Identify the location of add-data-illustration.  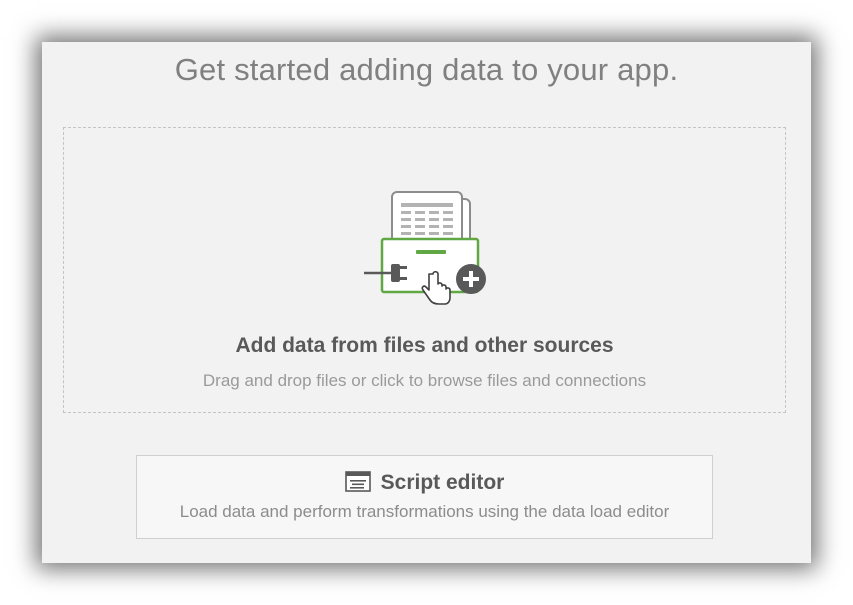
(425, 248).